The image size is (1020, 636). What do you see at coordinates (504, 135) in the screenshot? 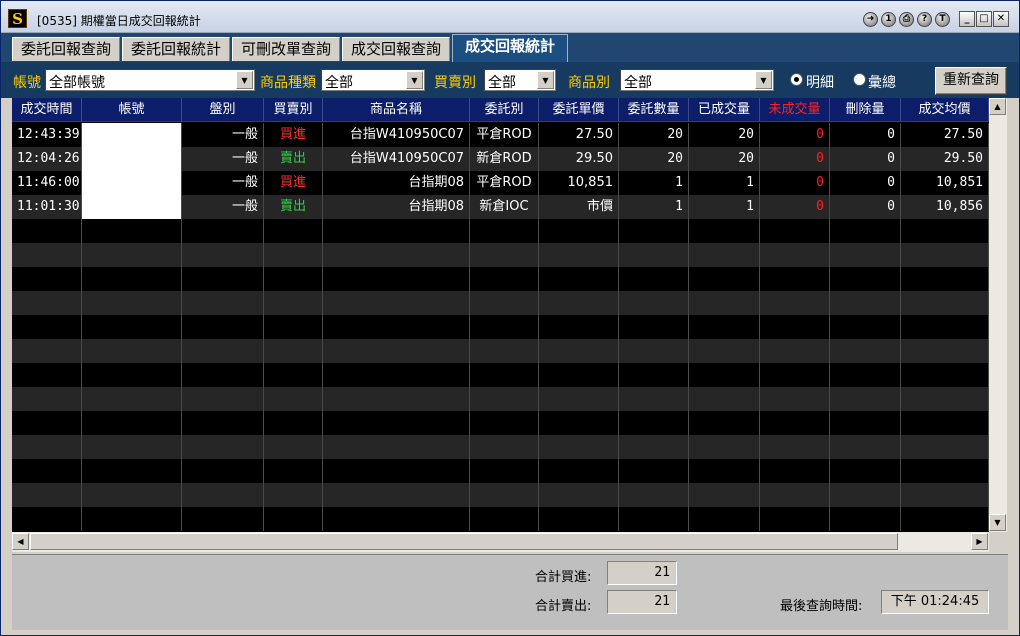
I see `col-order-type-cell: 平倉ROD` at bounding box center [504, 135].